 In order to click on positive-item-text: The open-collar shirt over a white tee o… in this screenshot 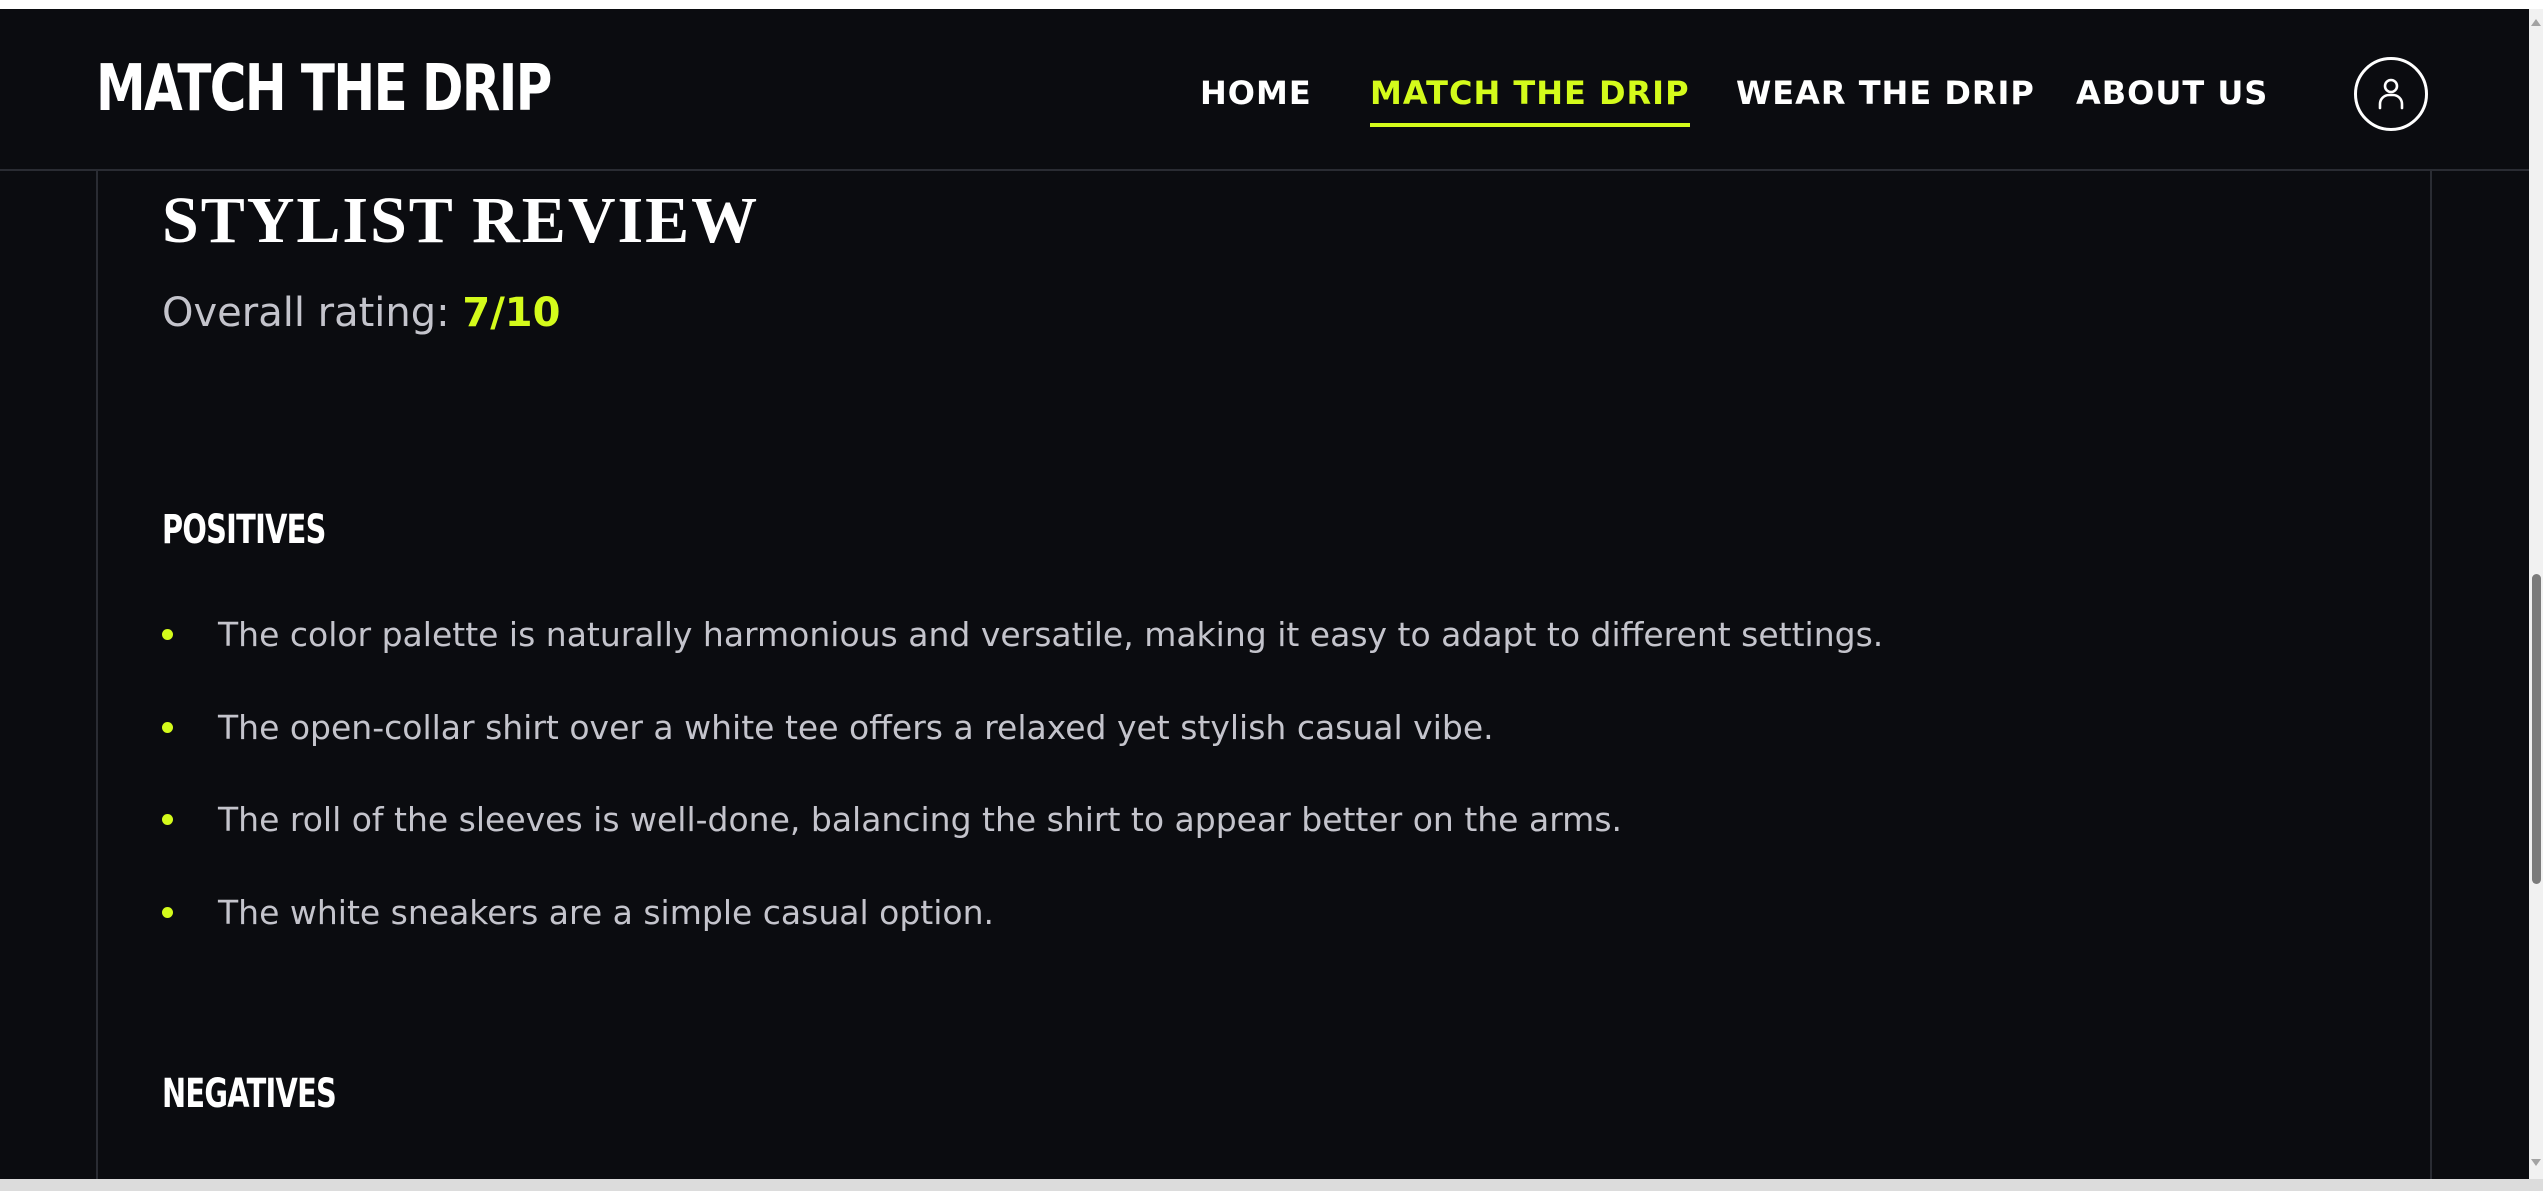, I will do `click(856, 727)`.